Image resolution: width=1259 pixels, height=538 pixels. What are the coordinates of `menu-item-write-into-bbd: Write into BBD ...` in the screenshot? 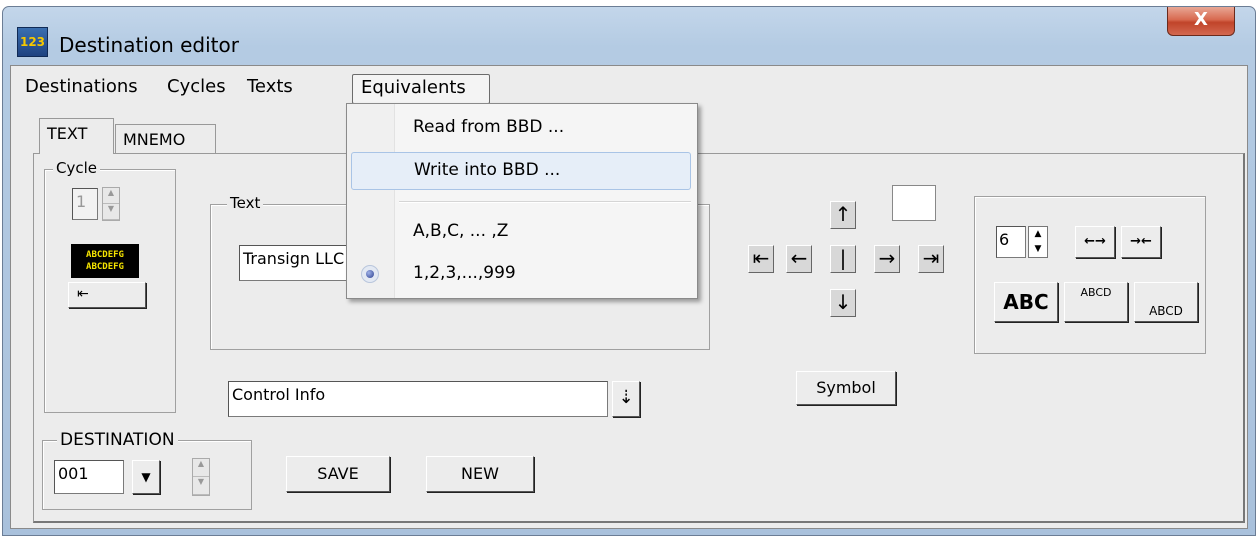 It's located at (521, 171).